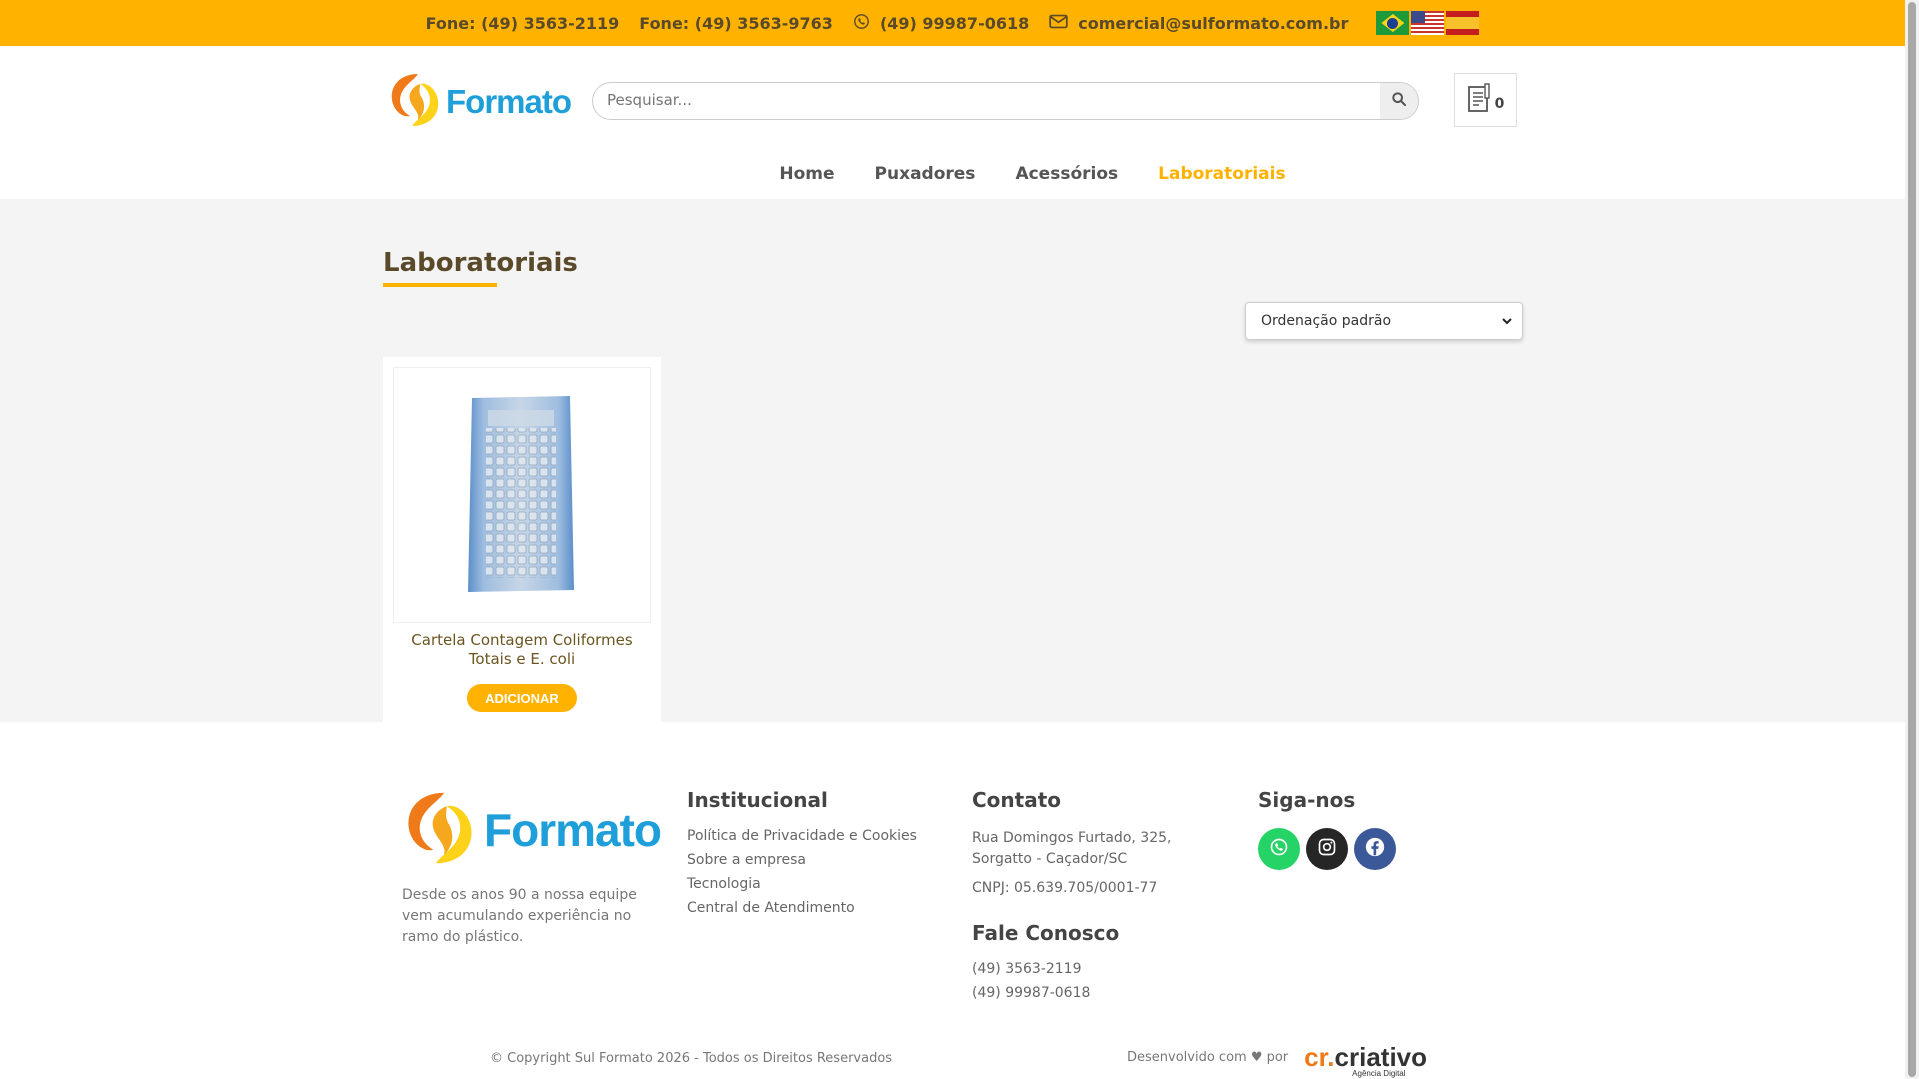  What do you see at coordinates (522, 698) in the screenshot?
I see `add-to-quote-button: ADICIONAR` at bounding box center [522, 698].